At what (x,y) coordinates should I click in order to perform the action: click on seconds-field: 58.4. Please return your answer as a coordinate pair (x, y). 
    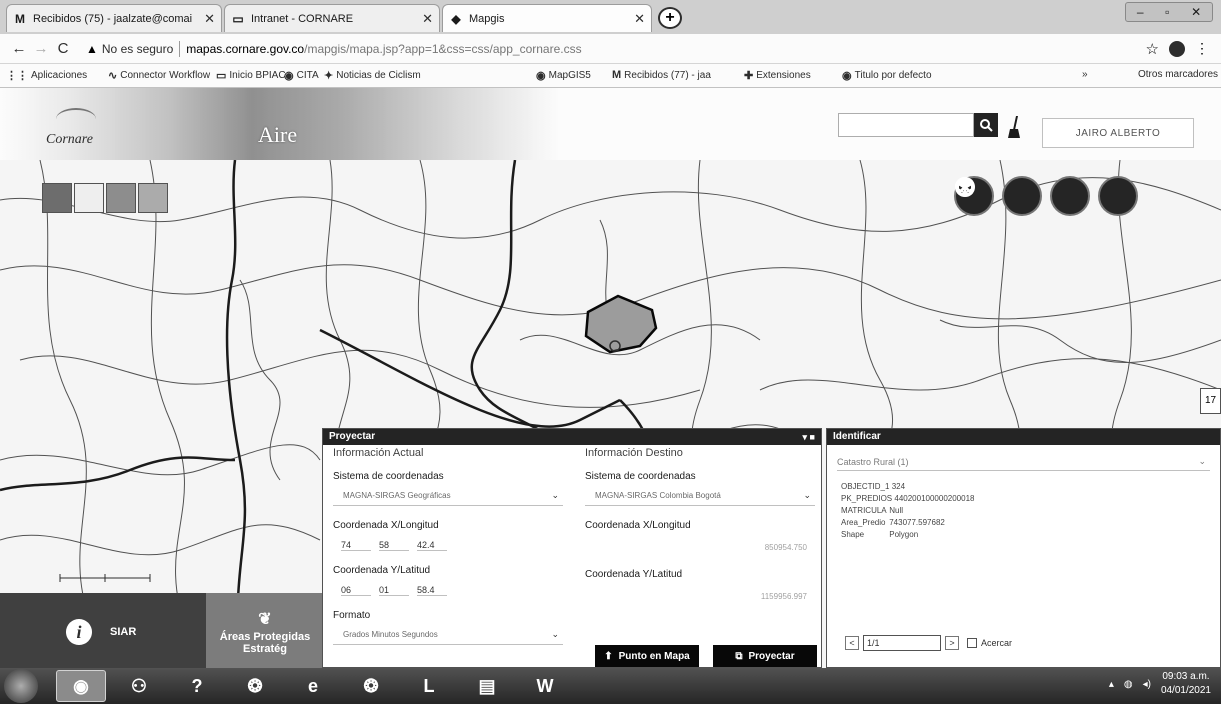
    Looking at the image, I should click on (432, 590).